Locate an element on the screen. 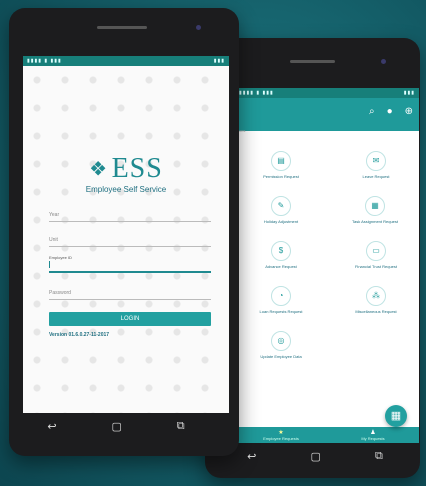 The image size is (426, 486). menu-loan-request: ◔ Loan Requests Request is located at coordinates (281, 299).